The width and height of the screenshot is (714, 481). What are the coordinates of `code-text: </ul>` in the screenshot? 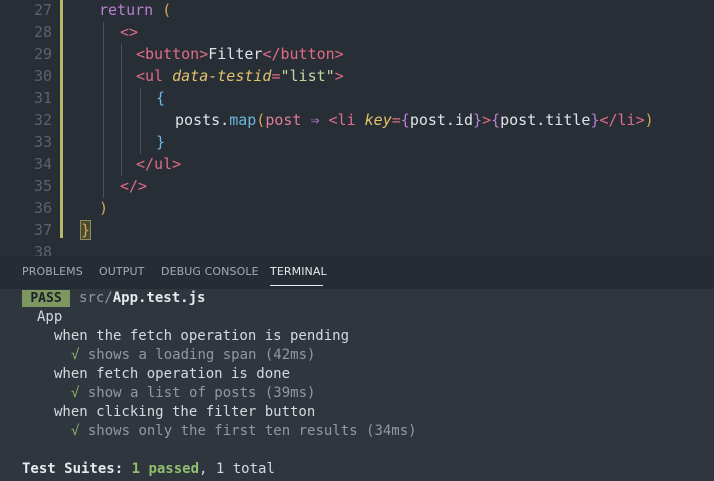 It's located at (158, 164).